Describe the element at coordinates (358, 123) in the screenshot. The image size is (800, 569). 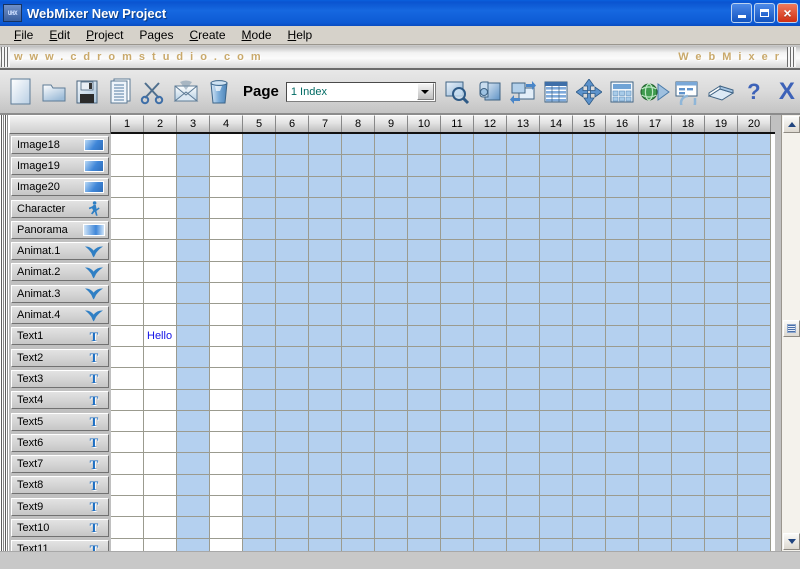
I see `column-header-8: 8` at that location.